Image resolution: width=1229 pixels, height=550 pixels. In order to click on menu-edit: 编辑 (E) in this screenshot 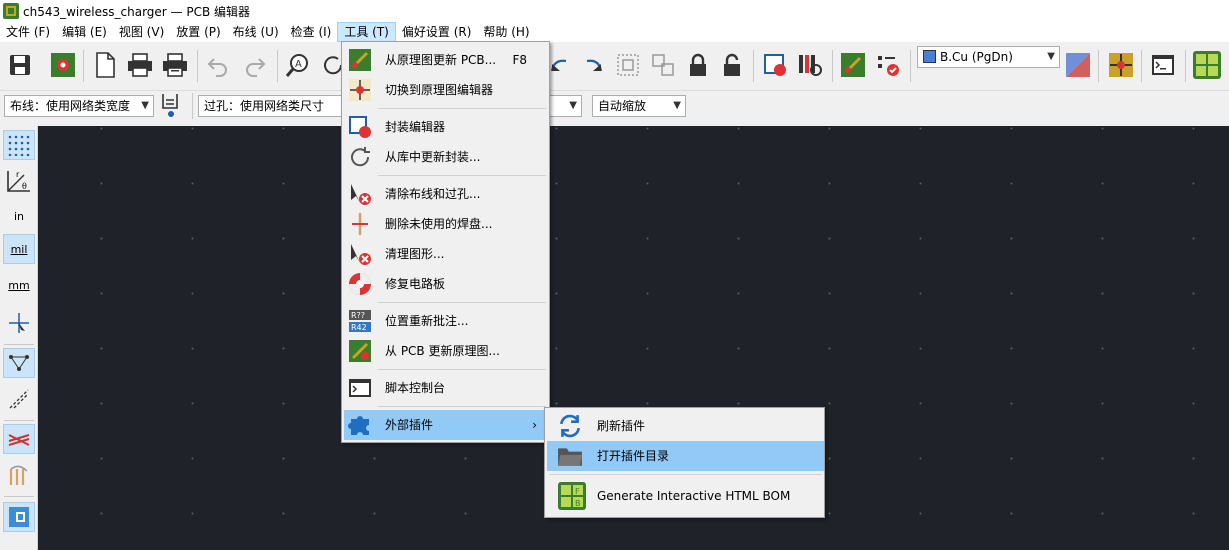, I will do `click(84, 32)`.